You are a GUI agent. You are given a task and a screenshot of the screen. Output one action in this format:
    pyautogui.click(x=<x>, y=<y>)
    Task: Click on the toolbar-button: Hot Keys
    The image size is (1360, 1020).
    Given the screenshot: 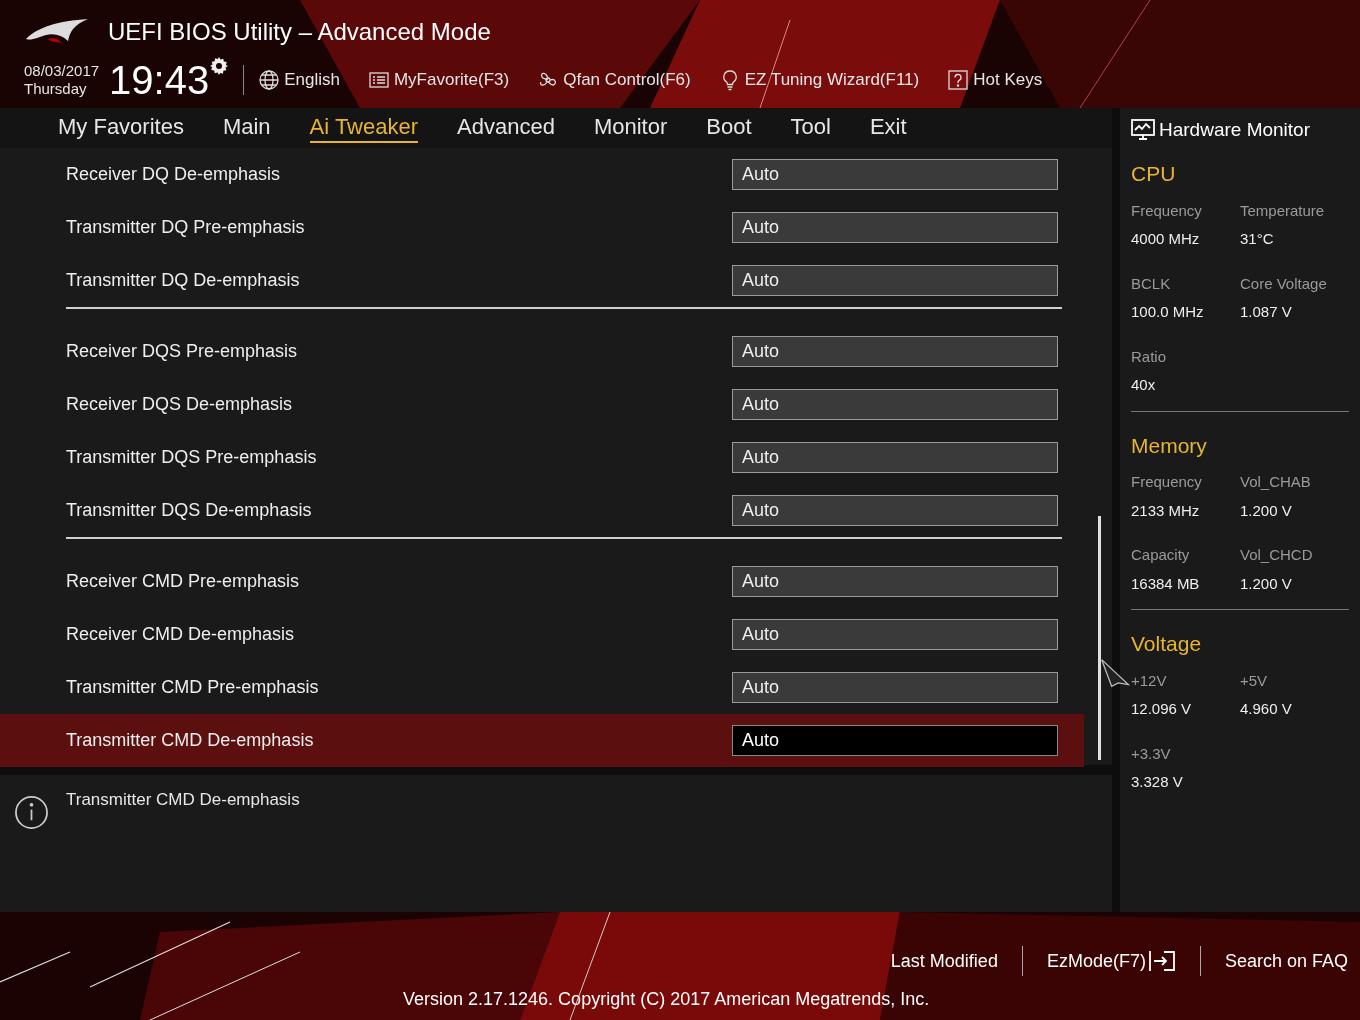 What is the action you would take?
    pyautogui.click(x=995, y=80)
    